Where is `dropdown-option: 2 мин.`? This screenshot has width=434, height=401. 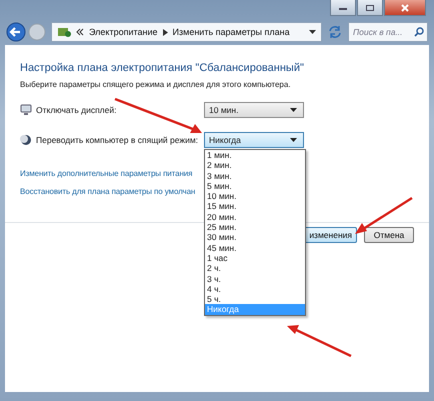 dropdown-option: 2 мин. is located at coordinates (255, 165).